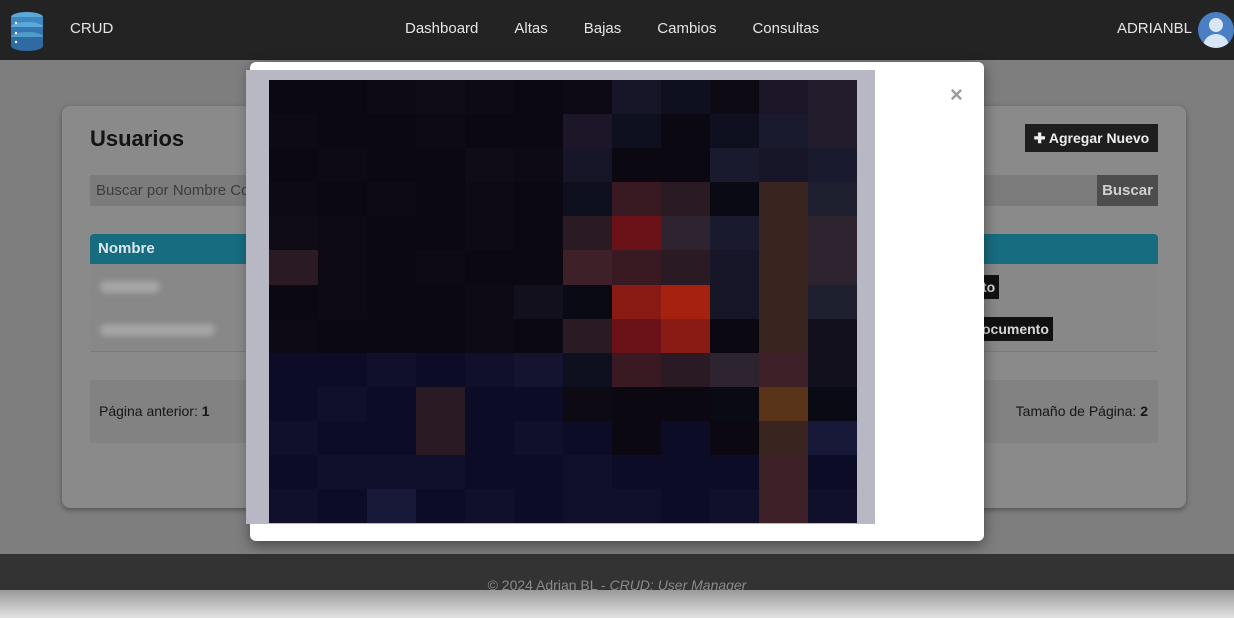  What do you see at coordinates (27, 31) in the screenshot?
I see `database-icon` at bounding box center [27, 31].